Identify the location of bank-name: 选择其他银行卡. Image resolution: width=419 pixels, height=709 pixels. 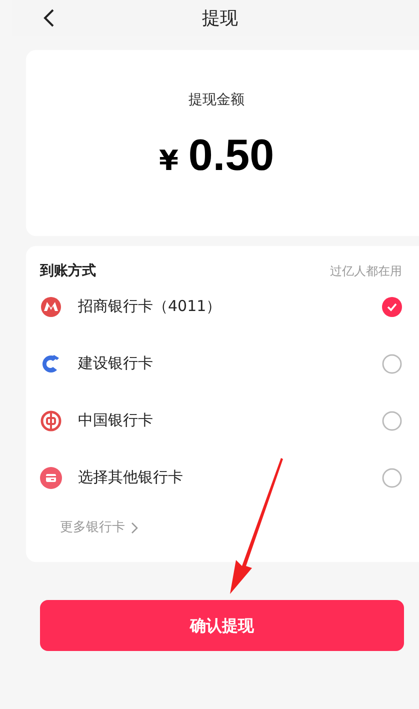
(131, 477).